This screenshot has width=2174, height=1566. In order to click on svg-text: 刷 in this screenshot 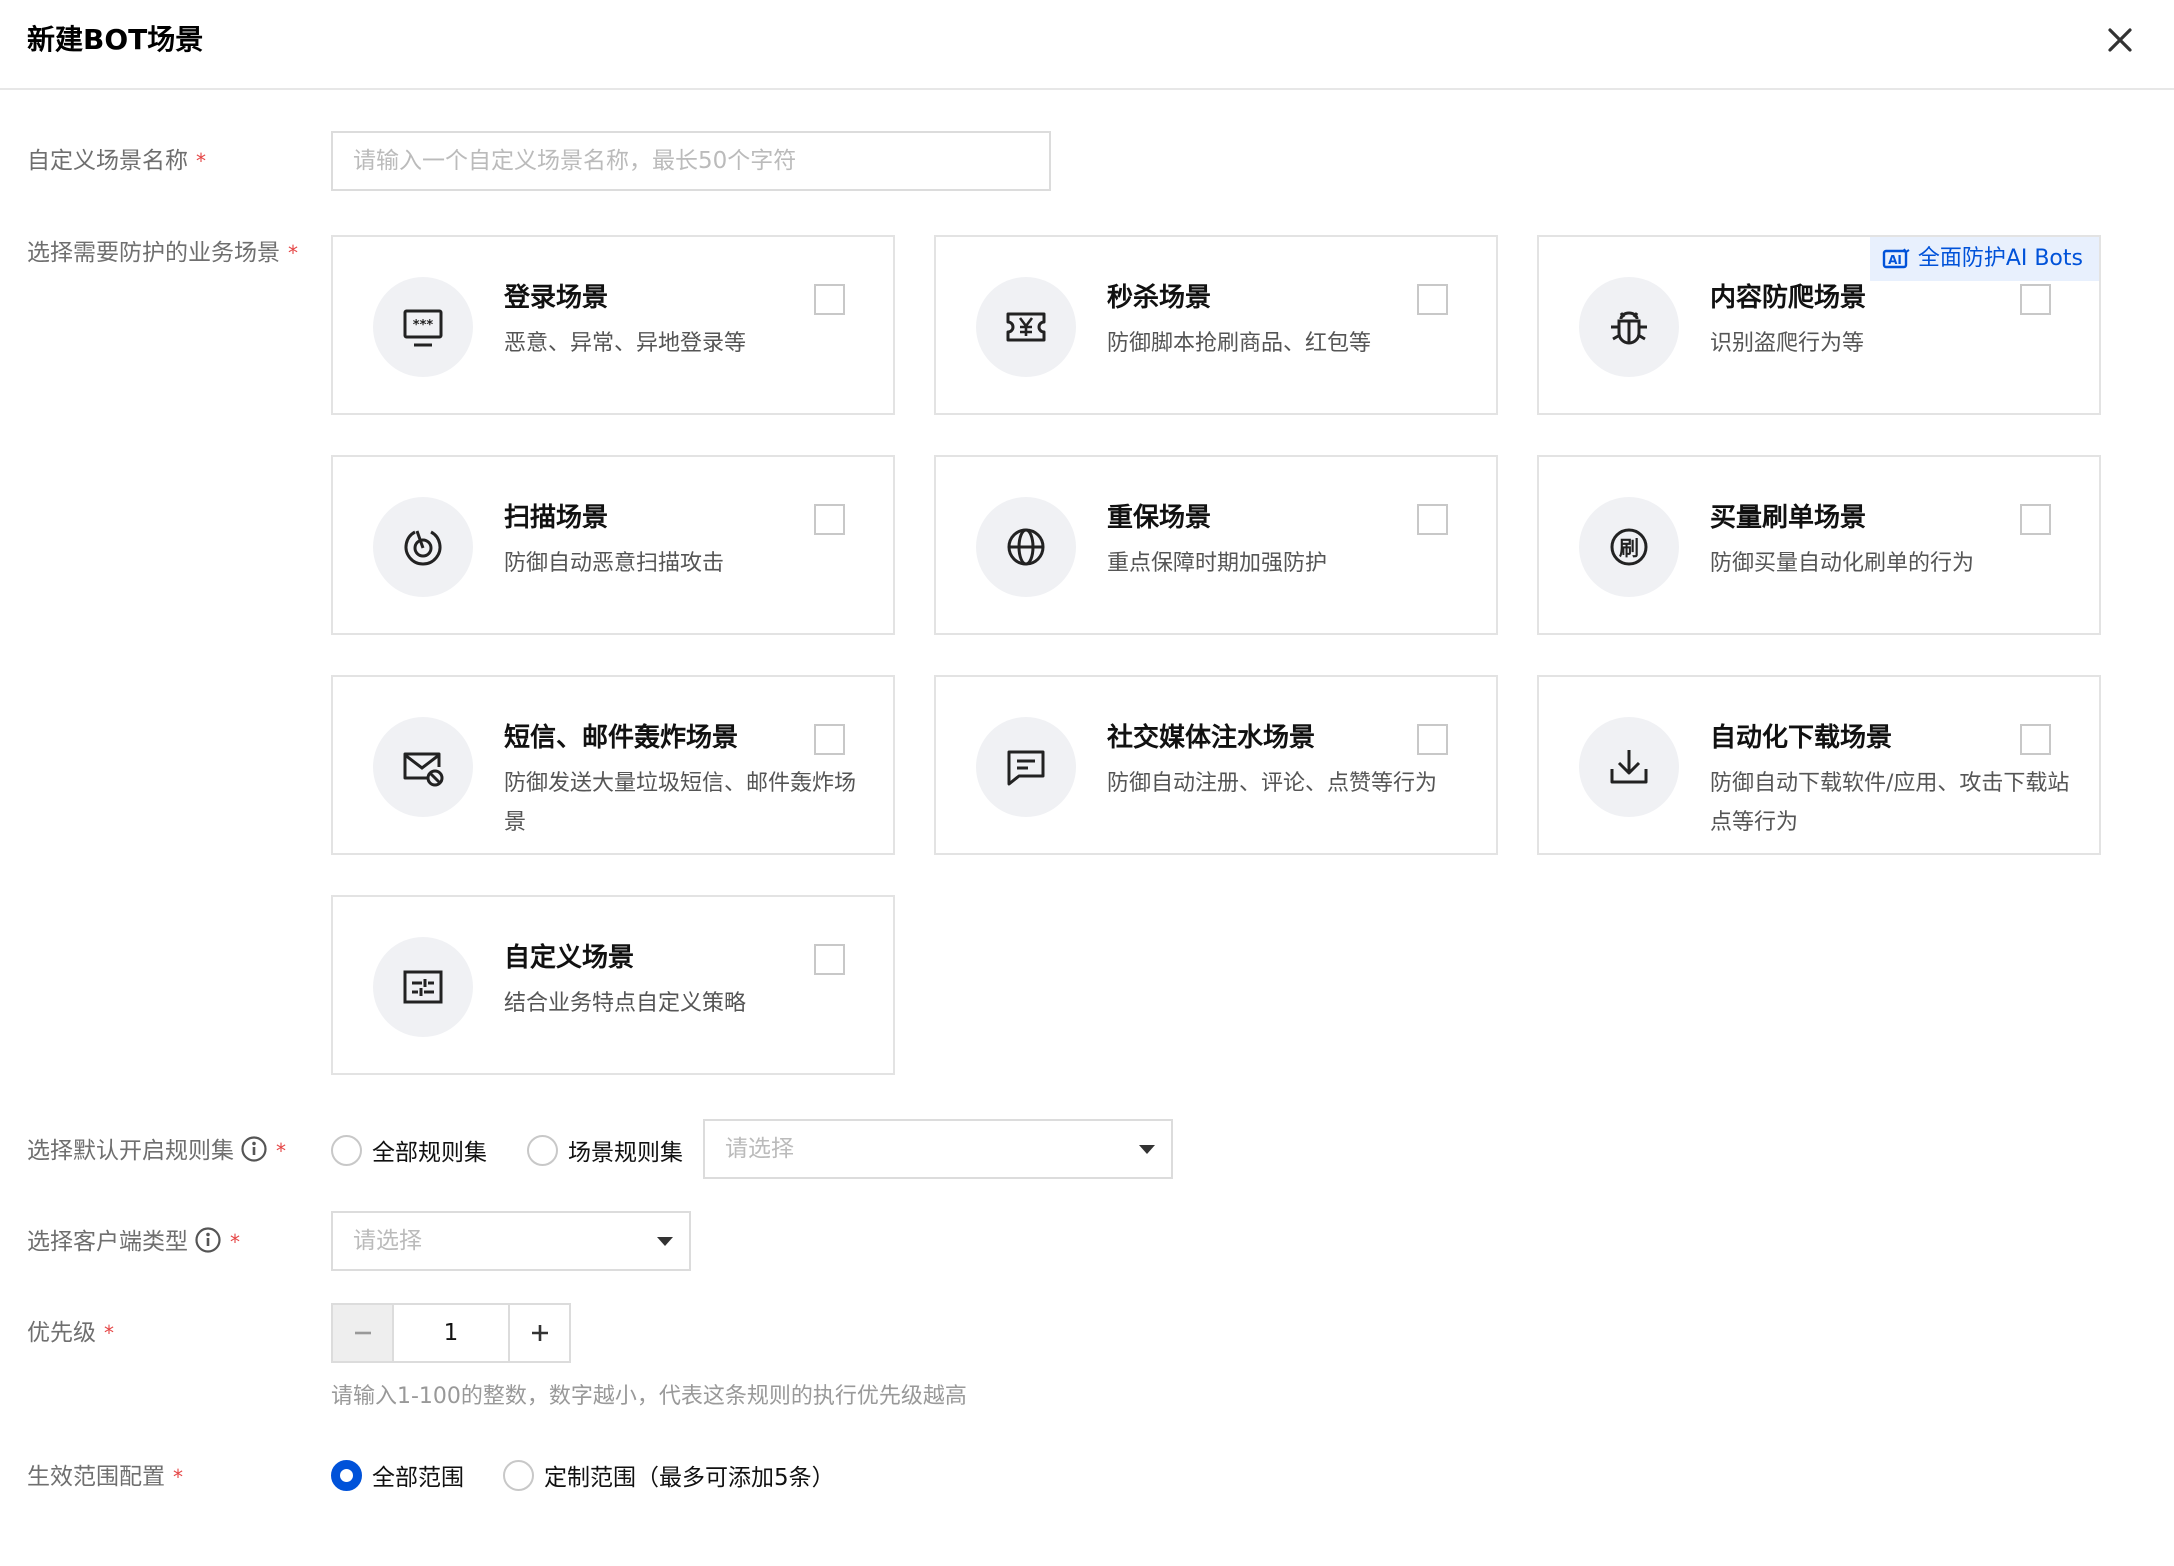, I will do `click(1629, 548)`.